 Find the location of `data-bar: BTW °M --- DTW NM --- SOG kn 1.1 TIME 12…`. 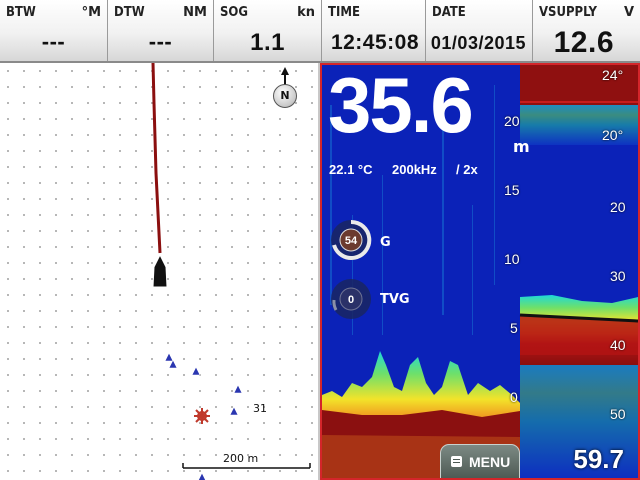

data-bar: BTW °M --- DTW NM --- SOG kn 1.1 TIME 12… is located at coordinates (320, 31).